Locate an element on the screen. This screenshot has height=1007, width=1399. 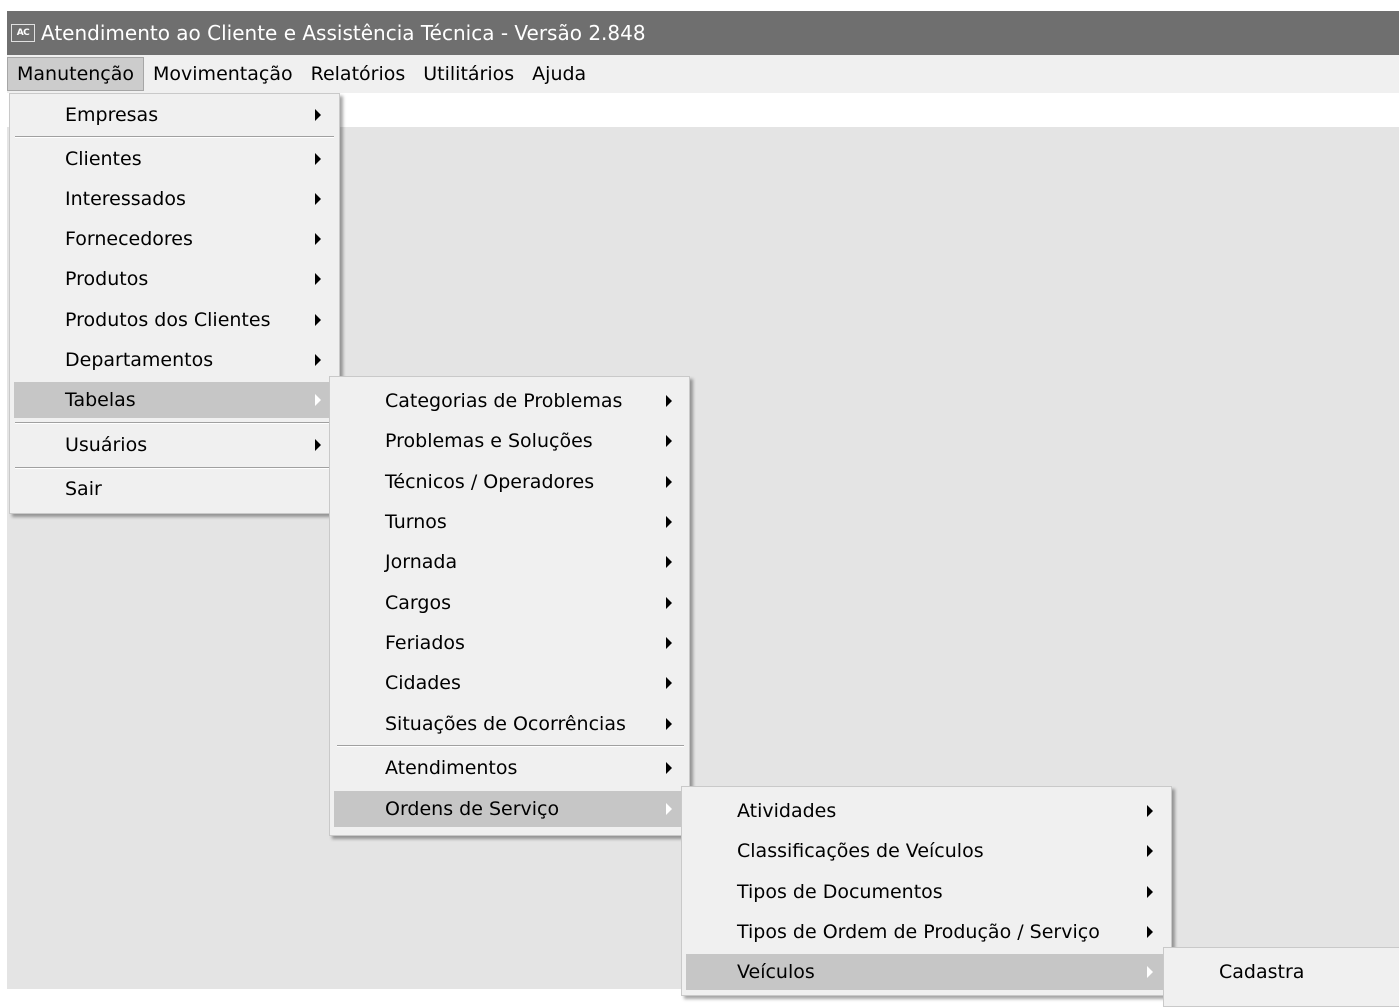
menubar-item-manutencao: Manutenção is located at coordinates (76, 74).